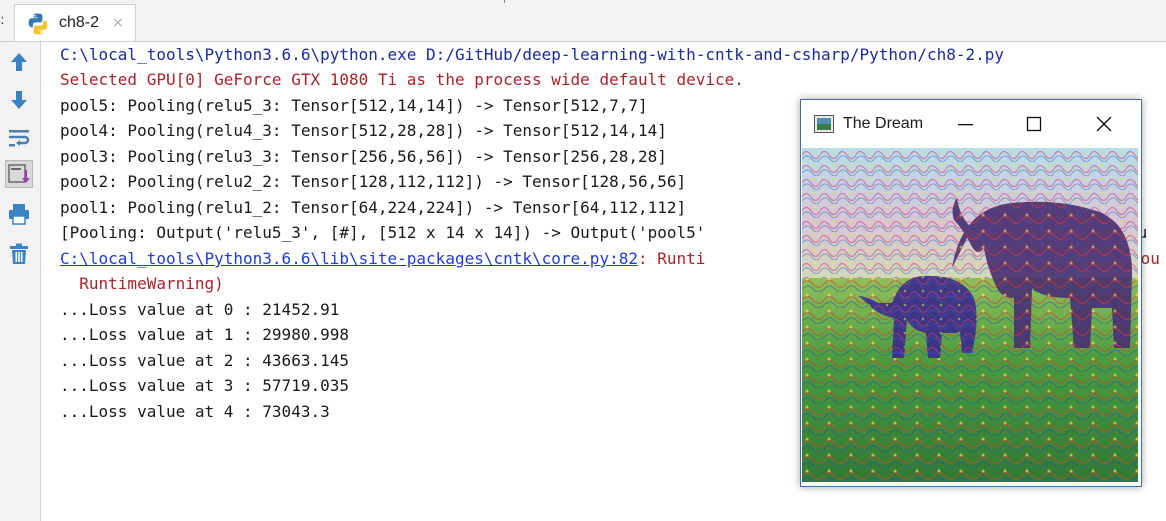 This screenshot has width=1166, height=521. I want to click on dream-window-titlebar: The Dream, so click(971, 124).